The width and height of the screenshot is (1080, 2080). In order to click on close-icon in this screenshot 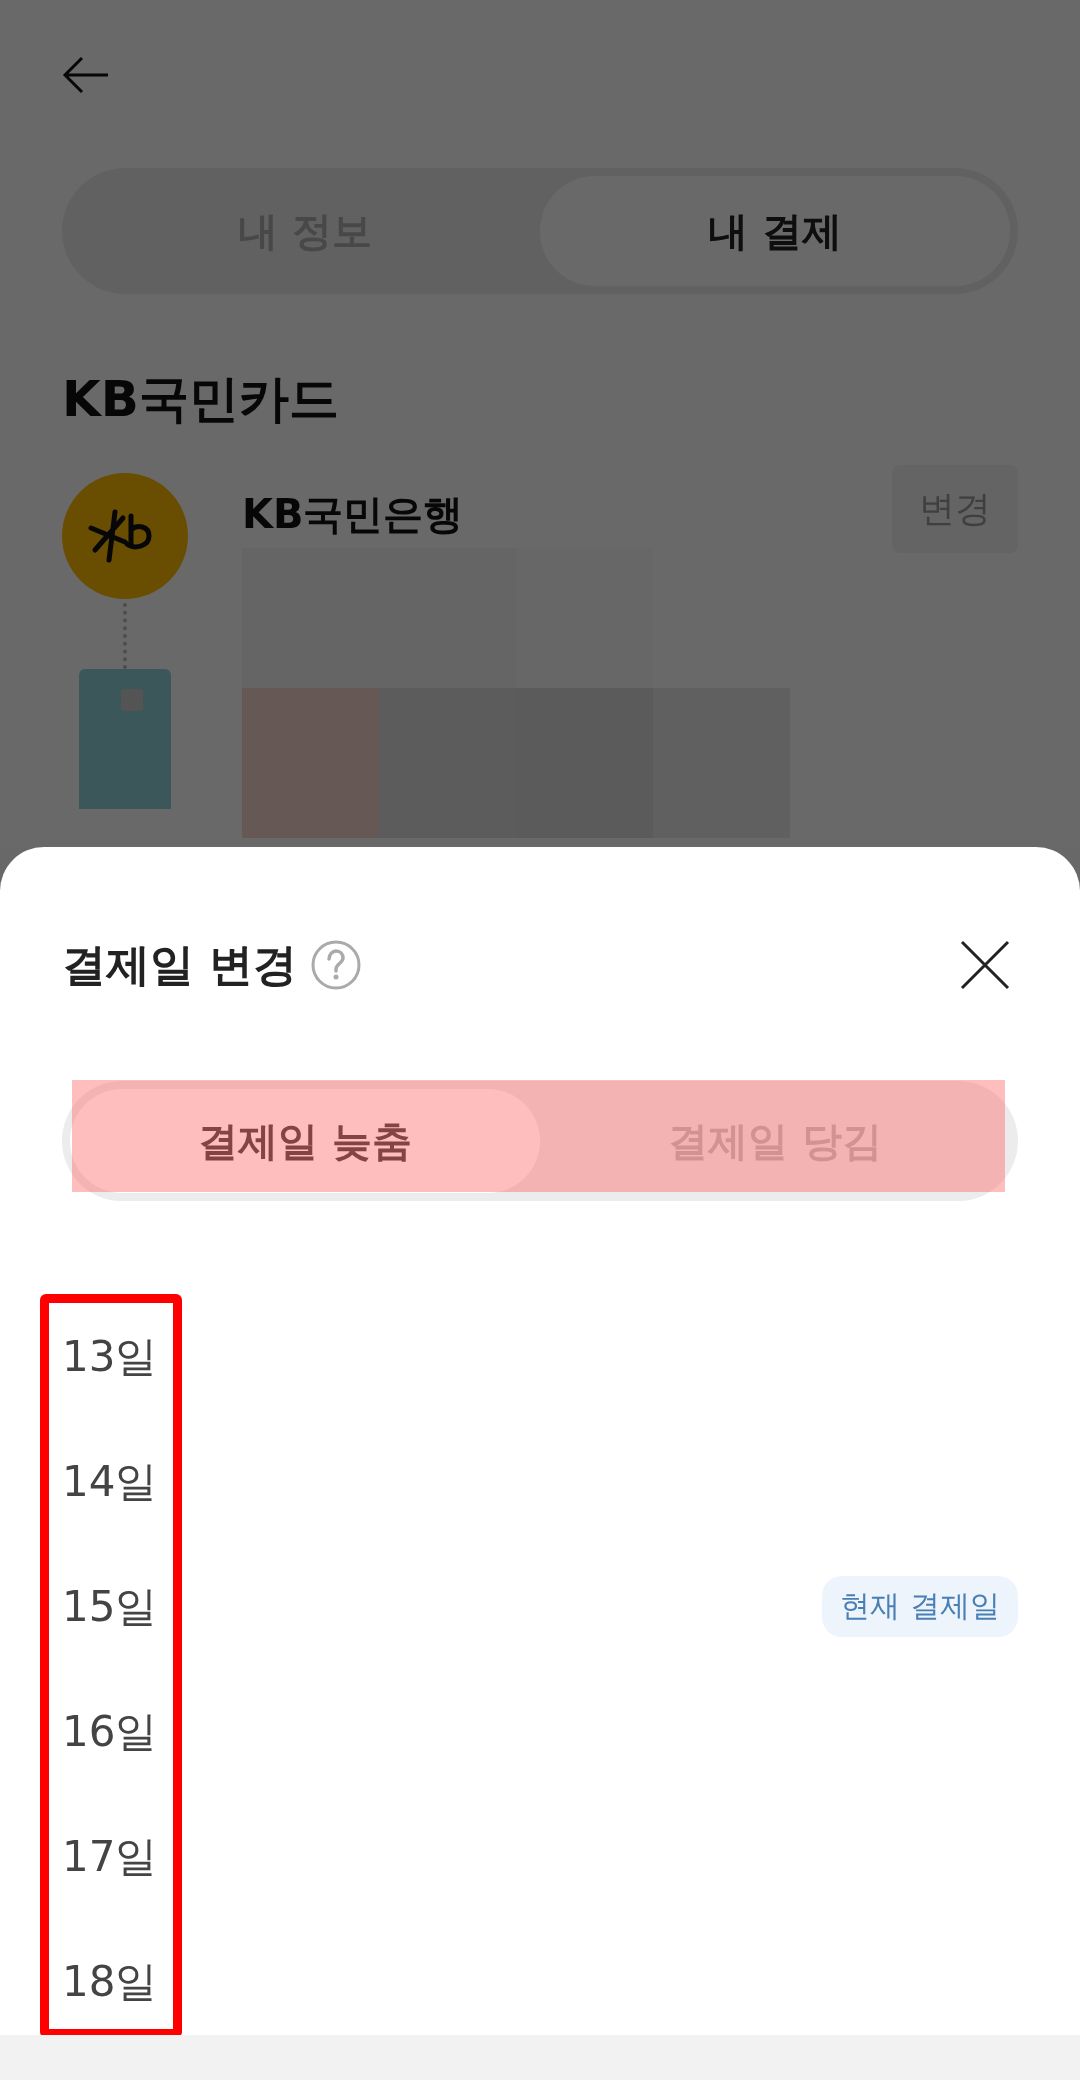, I will do `click(985, 965)`.